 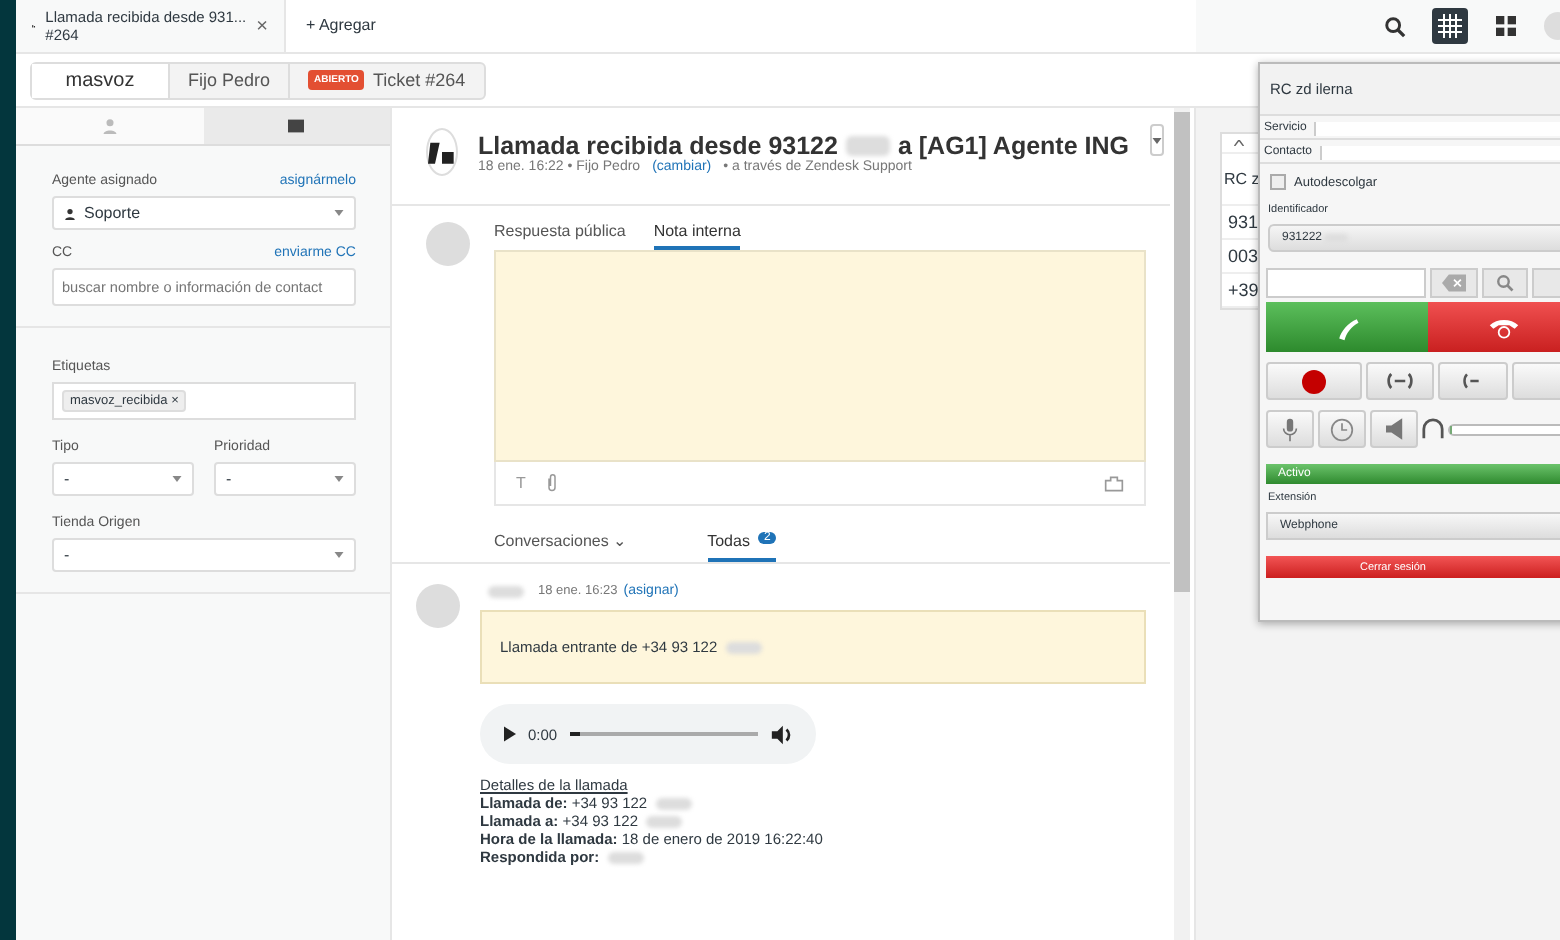 I want to click on phone-number: +39, so click(x=1243, y=290).